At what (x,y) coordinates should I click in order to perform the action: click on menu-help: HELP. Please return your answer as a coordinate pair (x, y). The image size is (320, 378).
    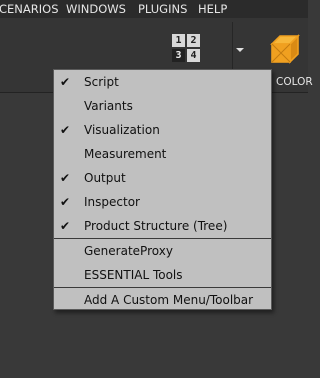
    Looking at the image, I should click on (212, 9).